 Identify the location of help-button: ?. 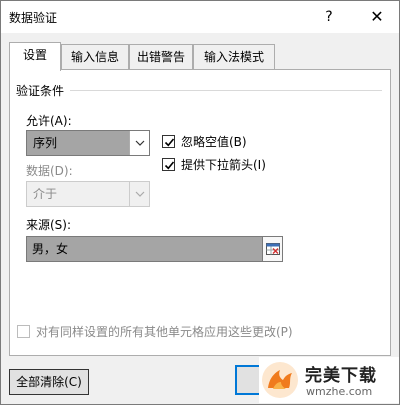
(329, 17).